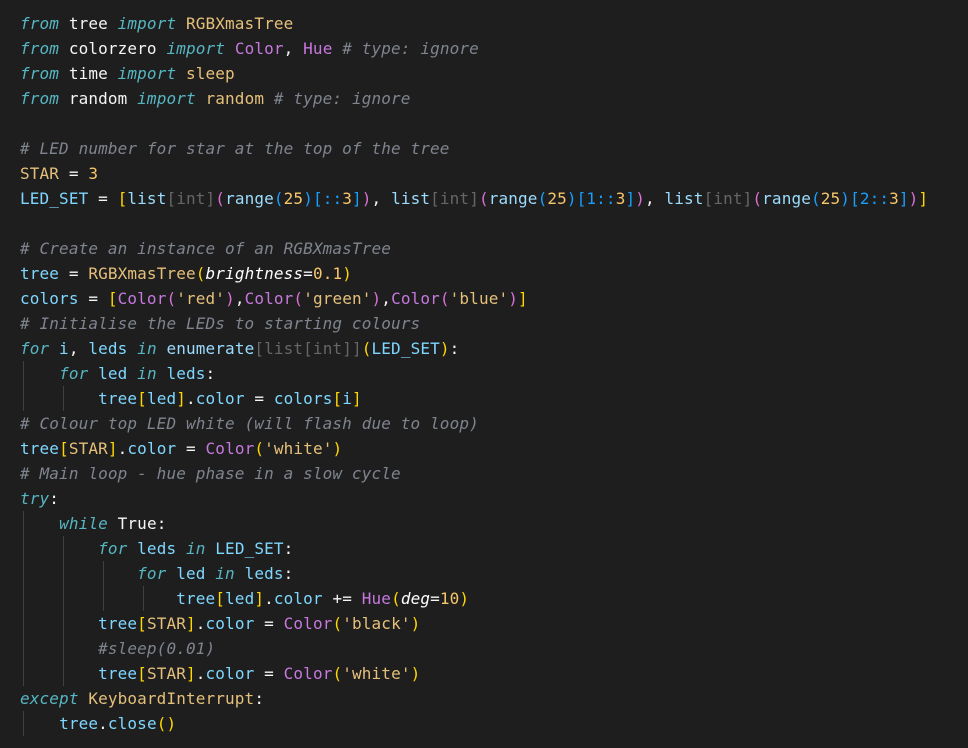  What do you see at coordinates (166, 698) in the screenshot?
I see `code-token: KeyboardInterrupt` at bounding box center [166, 698].